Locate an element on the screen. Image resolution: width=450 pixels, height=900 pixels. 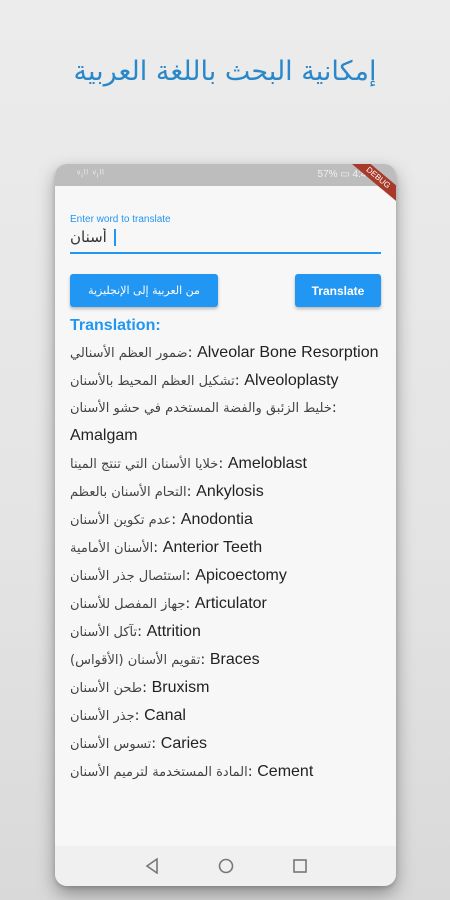
result-arabic: تسوس الأسنان is located at coordinates (111, 744).